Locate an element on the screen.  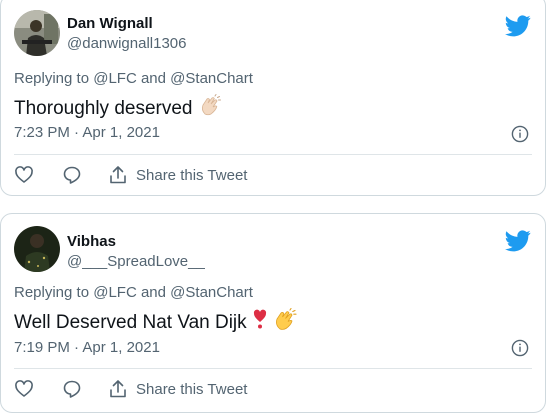
tweet-timestamp: 7:23 PM · Apr 1, 2021 is located at coordinates (87, 133).